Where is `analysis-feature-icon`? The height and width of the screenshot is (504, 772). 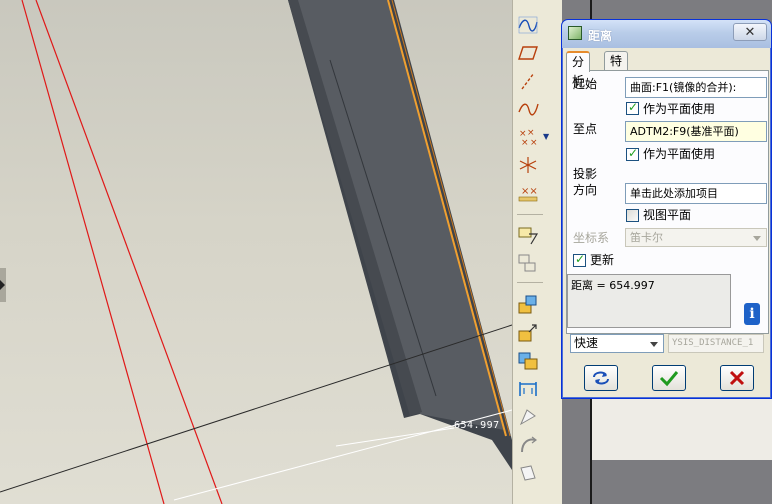
analysis-feature-icon is located at coordinates (528, 235).